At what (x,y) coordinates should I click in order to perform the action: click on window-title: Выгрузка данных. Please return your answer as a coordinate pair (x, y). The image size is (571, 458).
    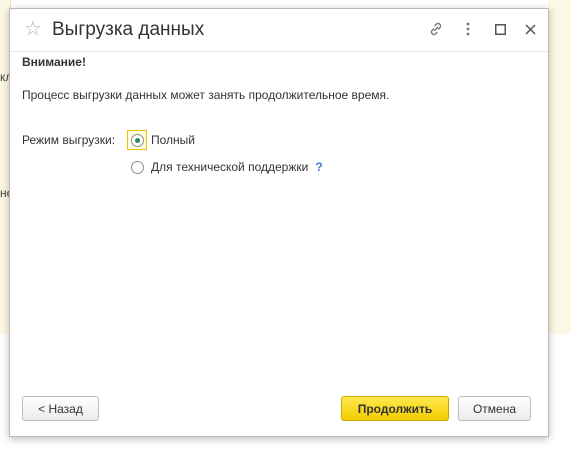
    Looking at the image, I should click on (128, 29).